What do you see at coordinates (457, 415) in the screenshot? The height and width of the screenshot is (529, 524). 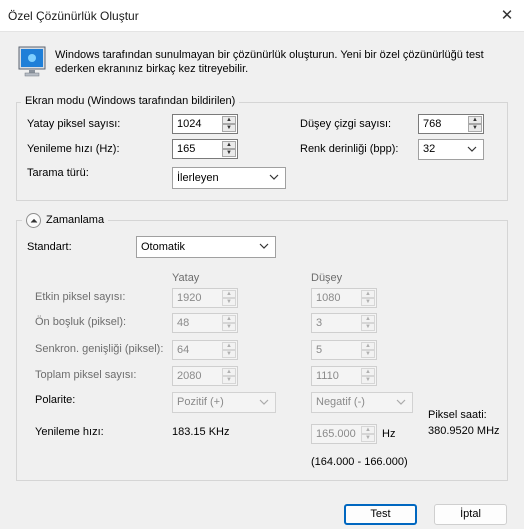 I see `pixel-clock-label: Piksel saati:` at bounding box center [457, 415].